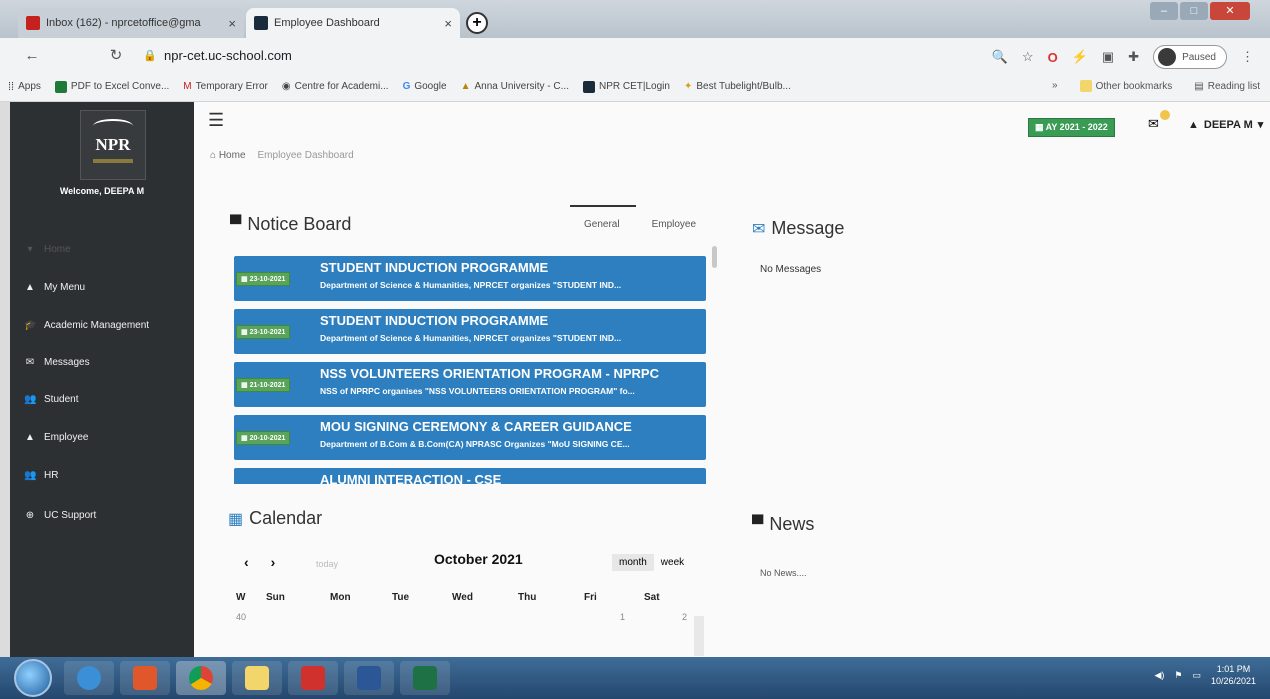 The height and width of the screenshot is (699, 1270). I want to click on board-icon: ▀, so click(236, 224).